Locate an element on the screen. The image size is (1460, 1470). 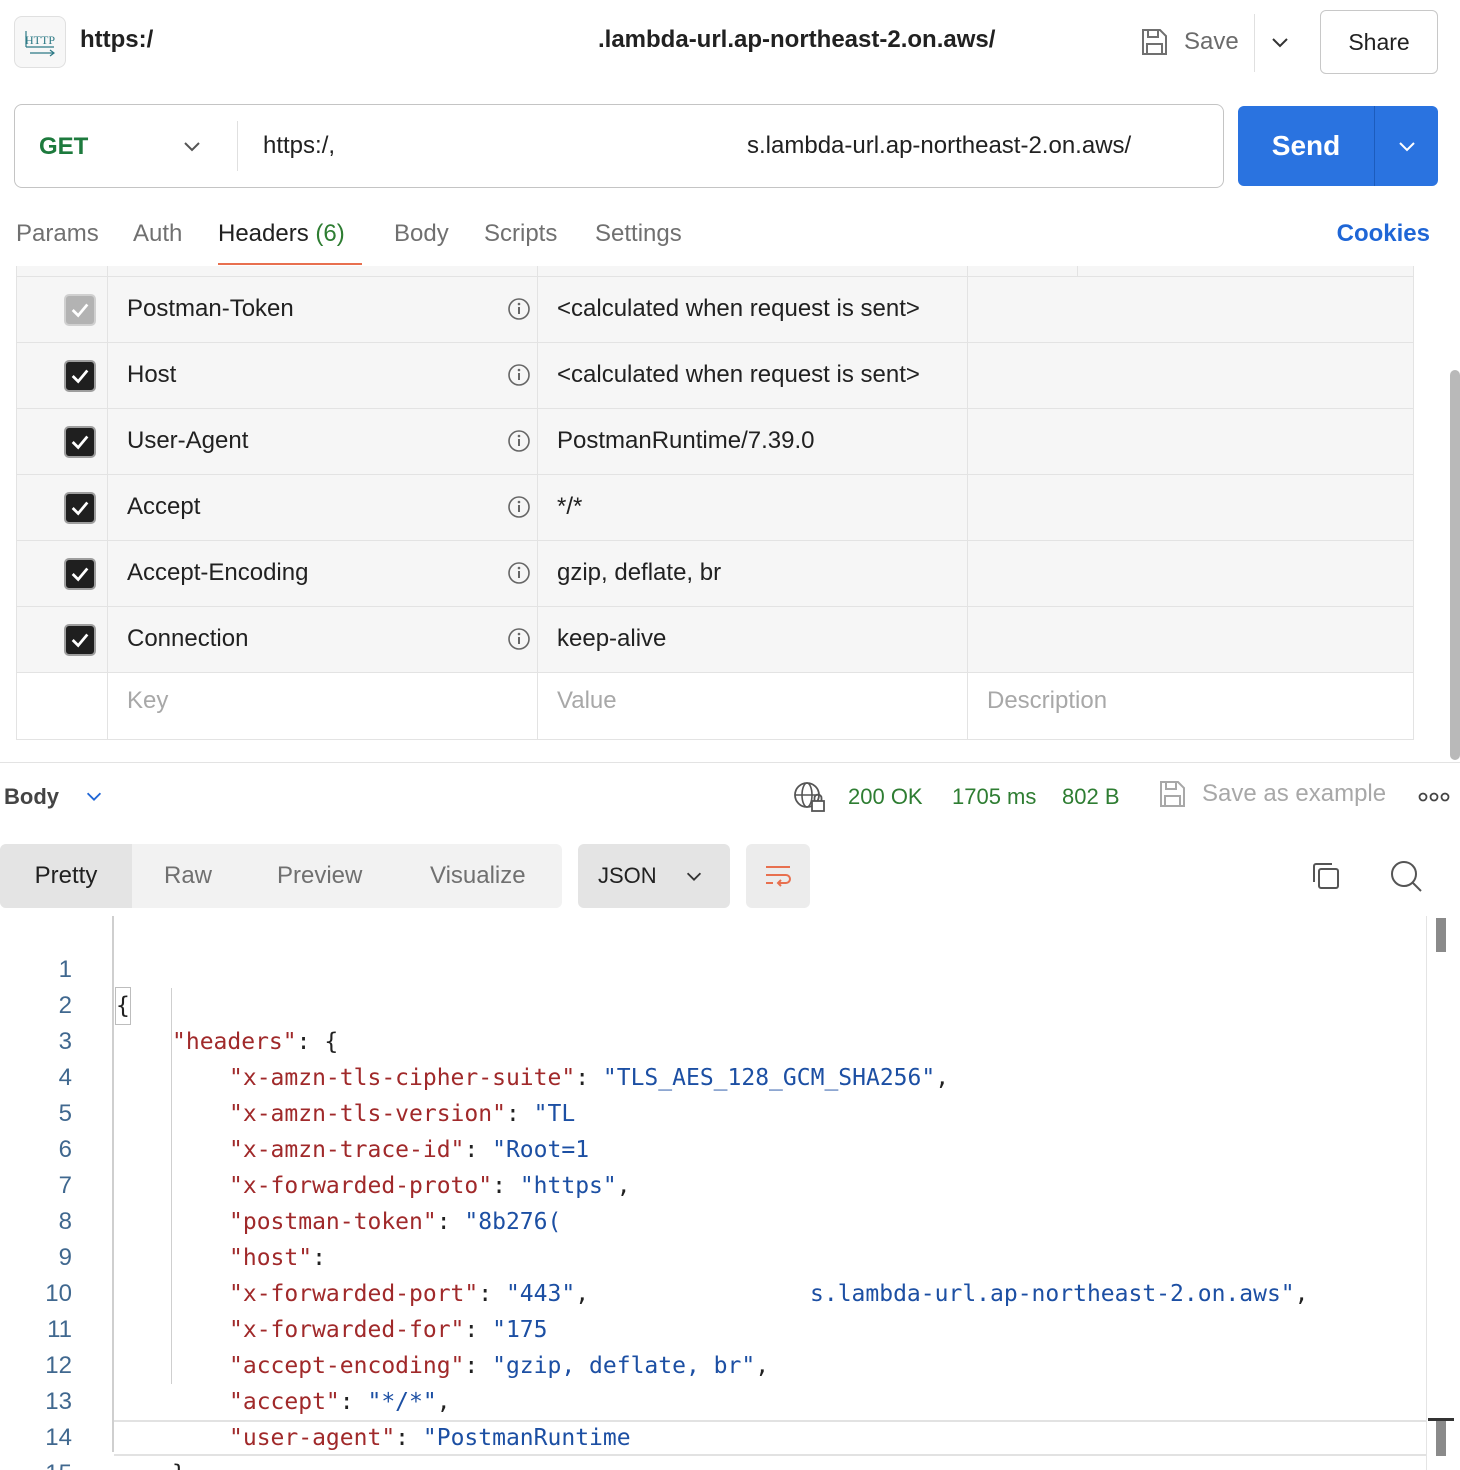
format-select-label: JSON is located at coordinates (627, 875).